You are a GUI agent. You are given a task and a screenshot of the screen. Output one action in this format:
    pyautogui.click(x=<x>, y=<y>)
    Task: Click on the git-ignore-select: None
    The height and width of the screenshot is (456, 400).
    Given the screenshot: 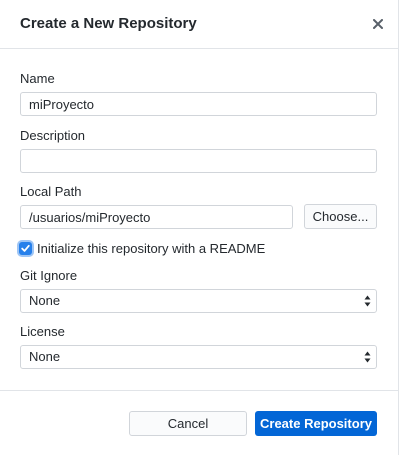 What is the action you would take?
    pyautogui.click(x=198, y=301)
    